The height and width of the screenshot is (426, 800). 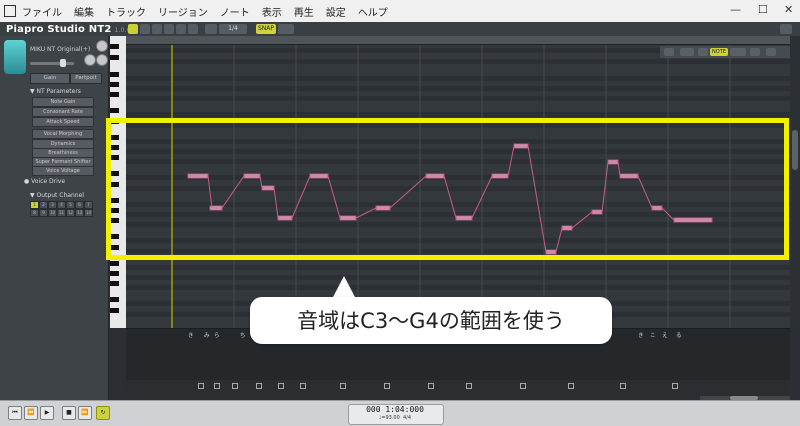 What do you see at coordinates (786, 29) in the screenshot?
I see `panel-toggle-icon` at bounding box center [786, 29].